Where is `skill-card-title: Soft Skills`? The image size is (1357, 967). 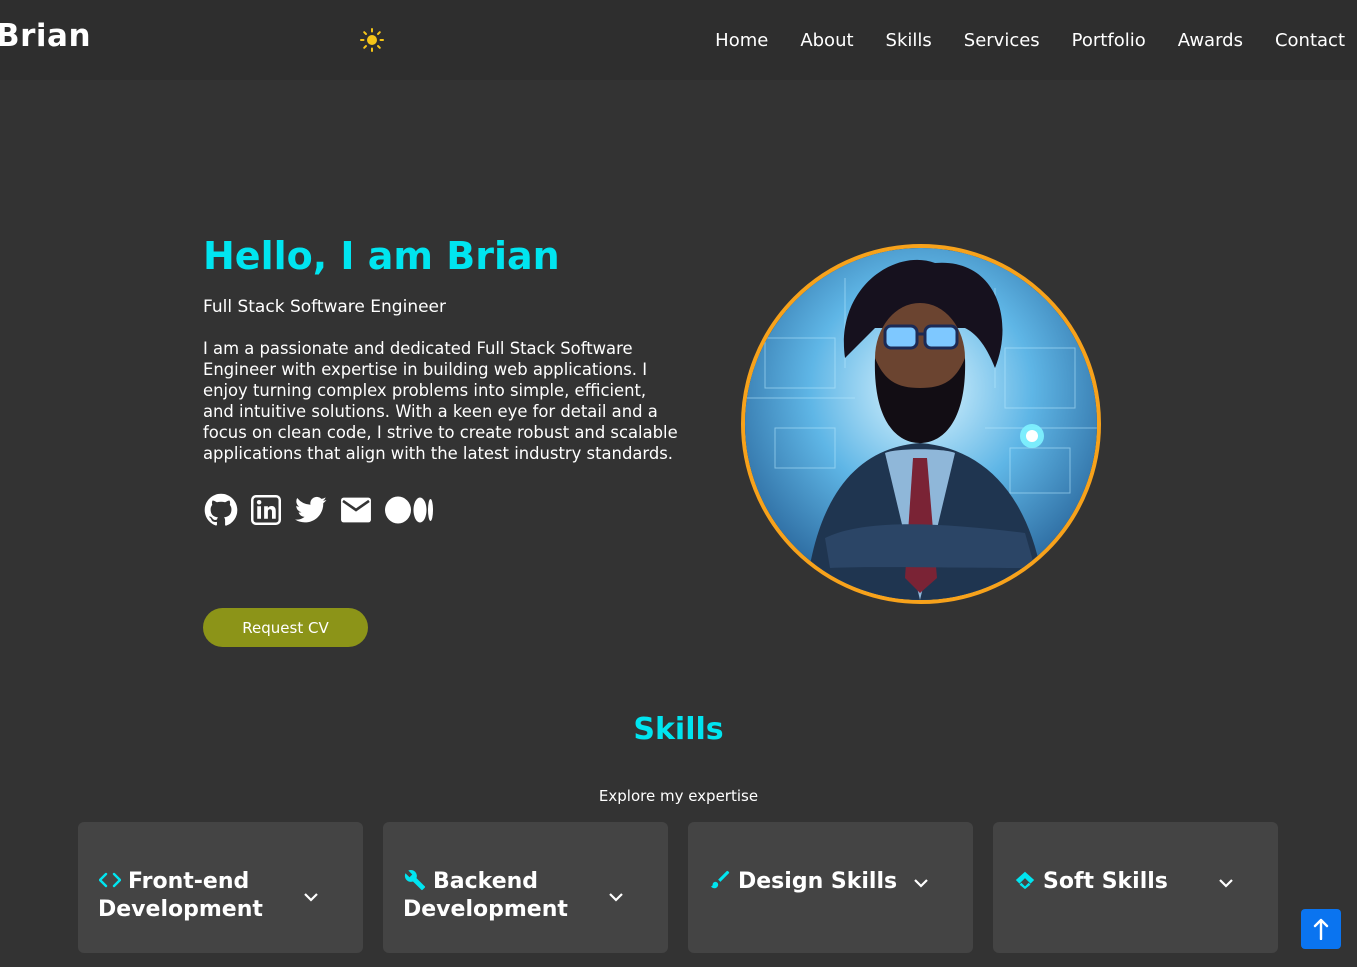 skill-card-title: Soft Skills is located at coordinates (1105, 881).